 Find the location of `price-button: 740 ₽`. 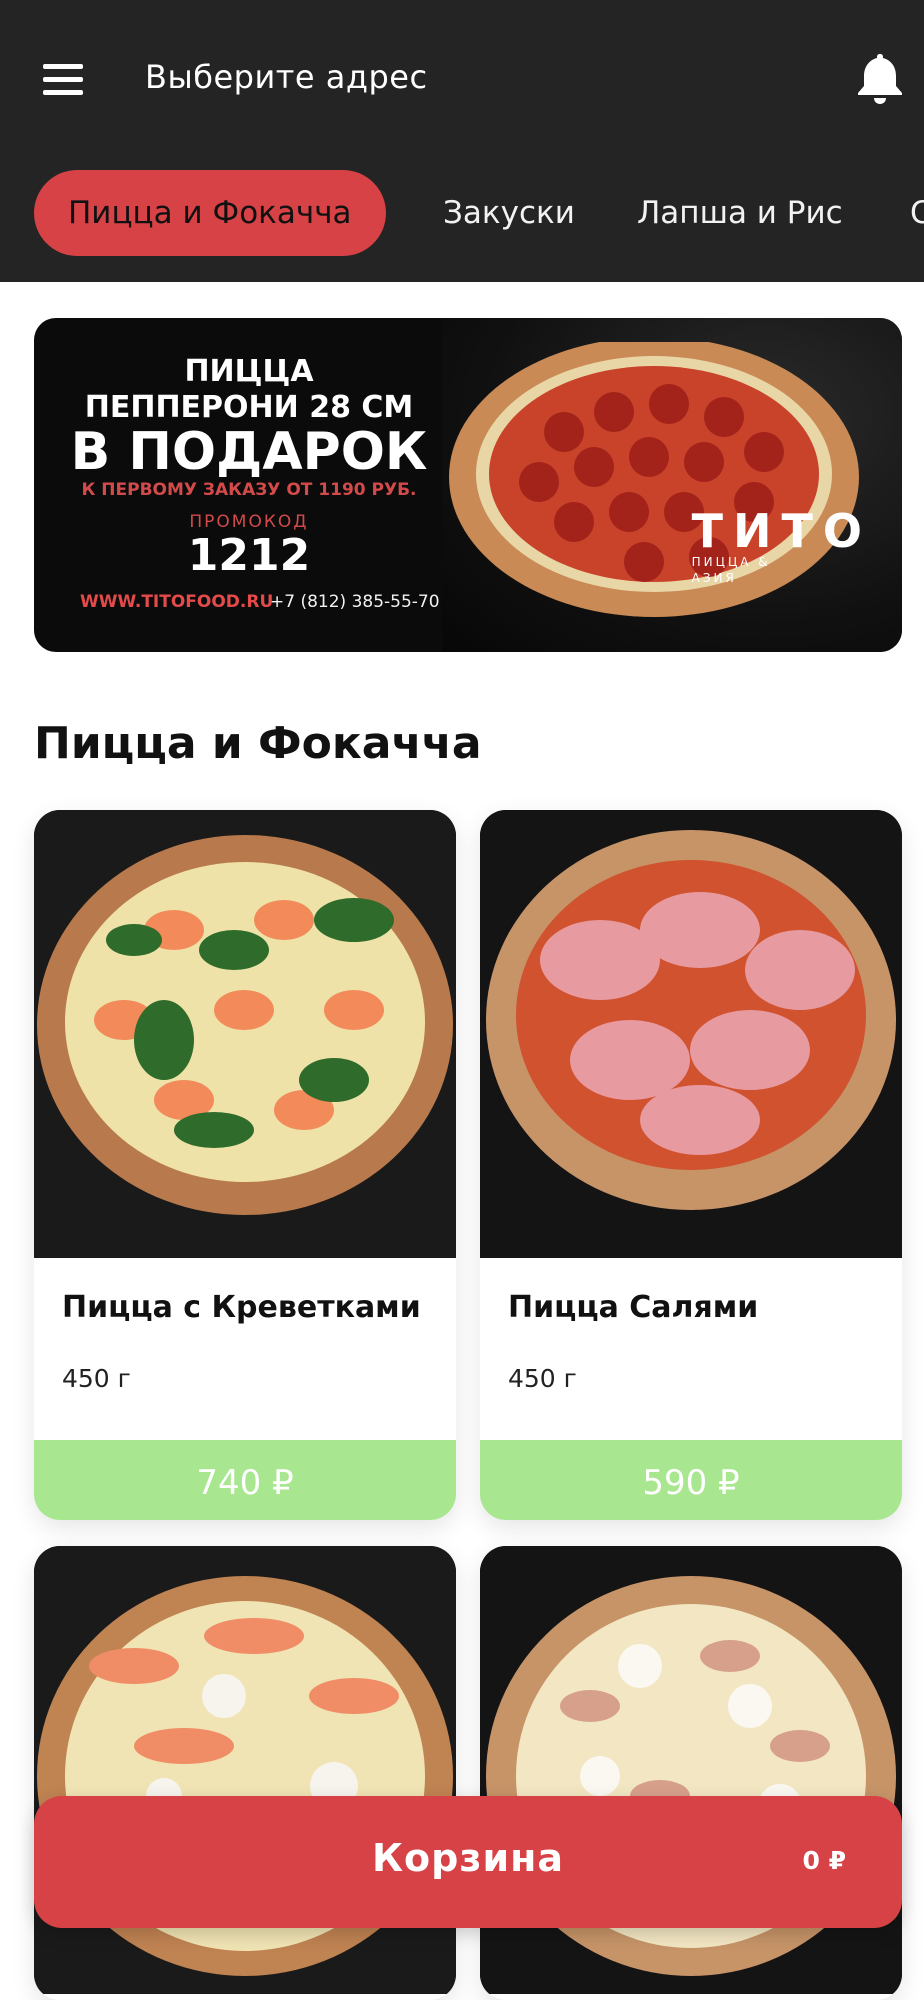

price-button: 740 ₽ is located at coordinates (245, 1480).